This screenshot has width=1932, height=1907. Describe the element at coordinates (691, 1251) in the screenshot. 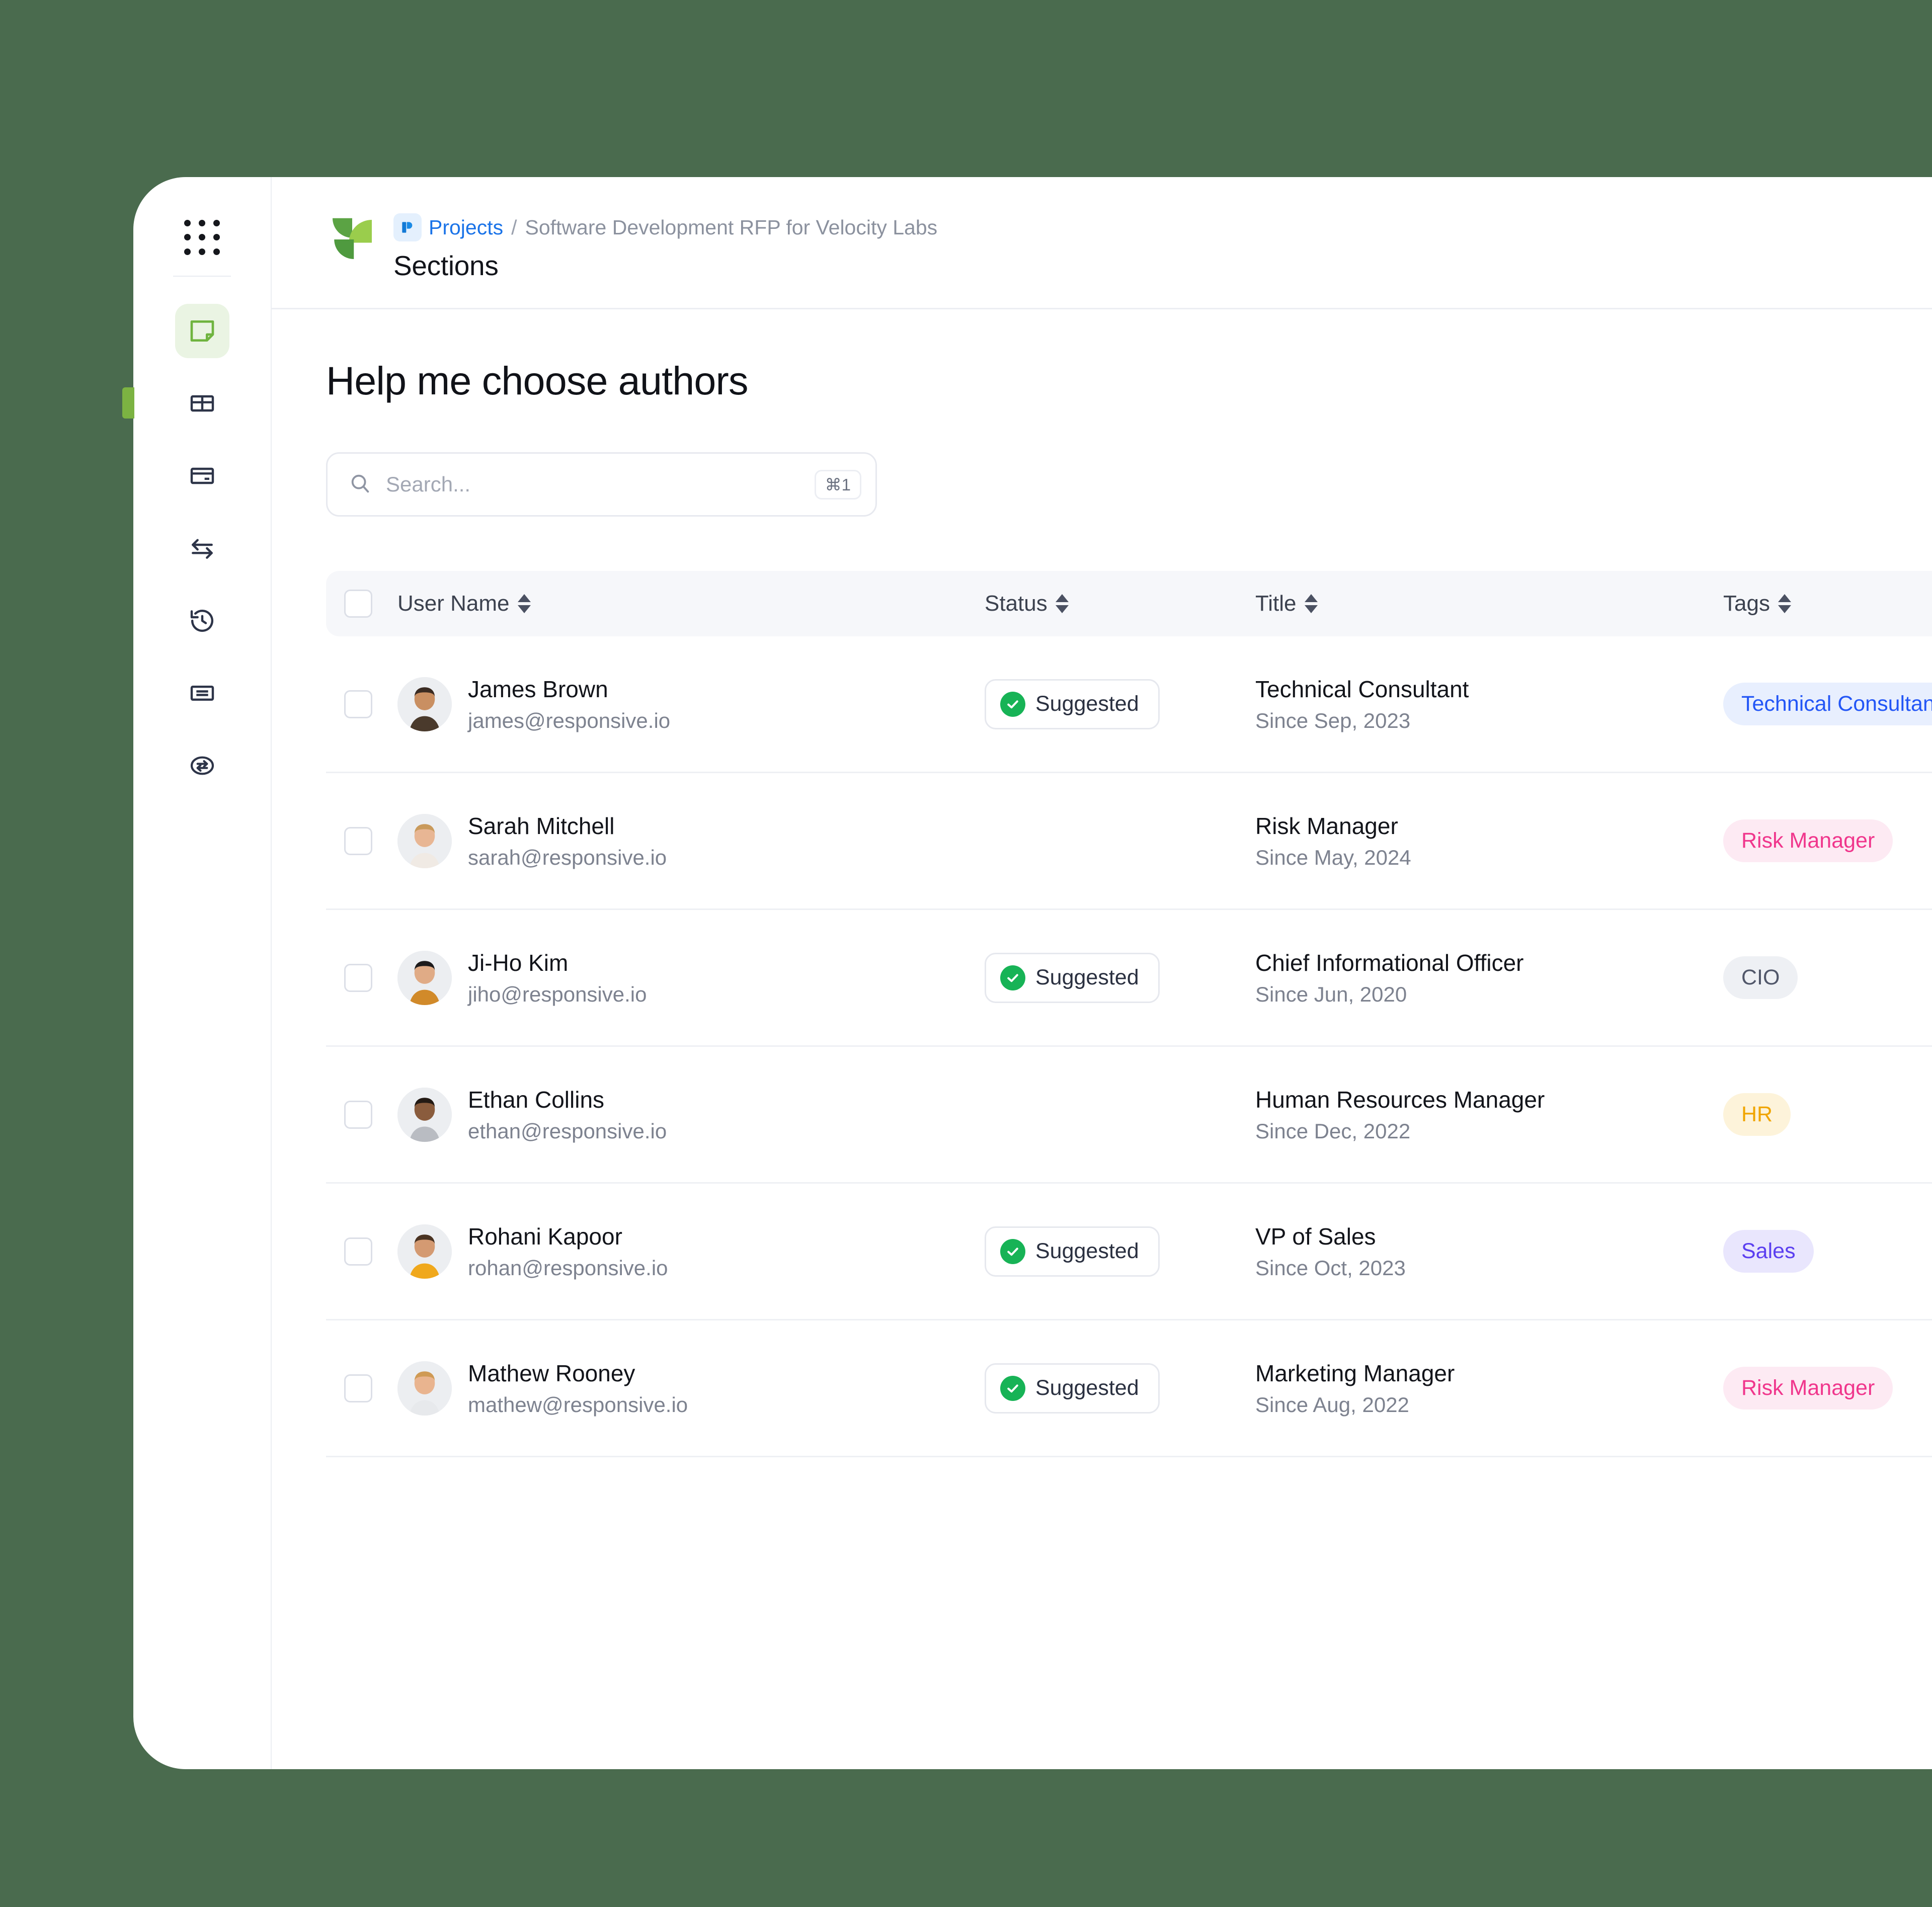

I see `user-cell: Rohani Kapoor rohan@responsive.io` at that location.